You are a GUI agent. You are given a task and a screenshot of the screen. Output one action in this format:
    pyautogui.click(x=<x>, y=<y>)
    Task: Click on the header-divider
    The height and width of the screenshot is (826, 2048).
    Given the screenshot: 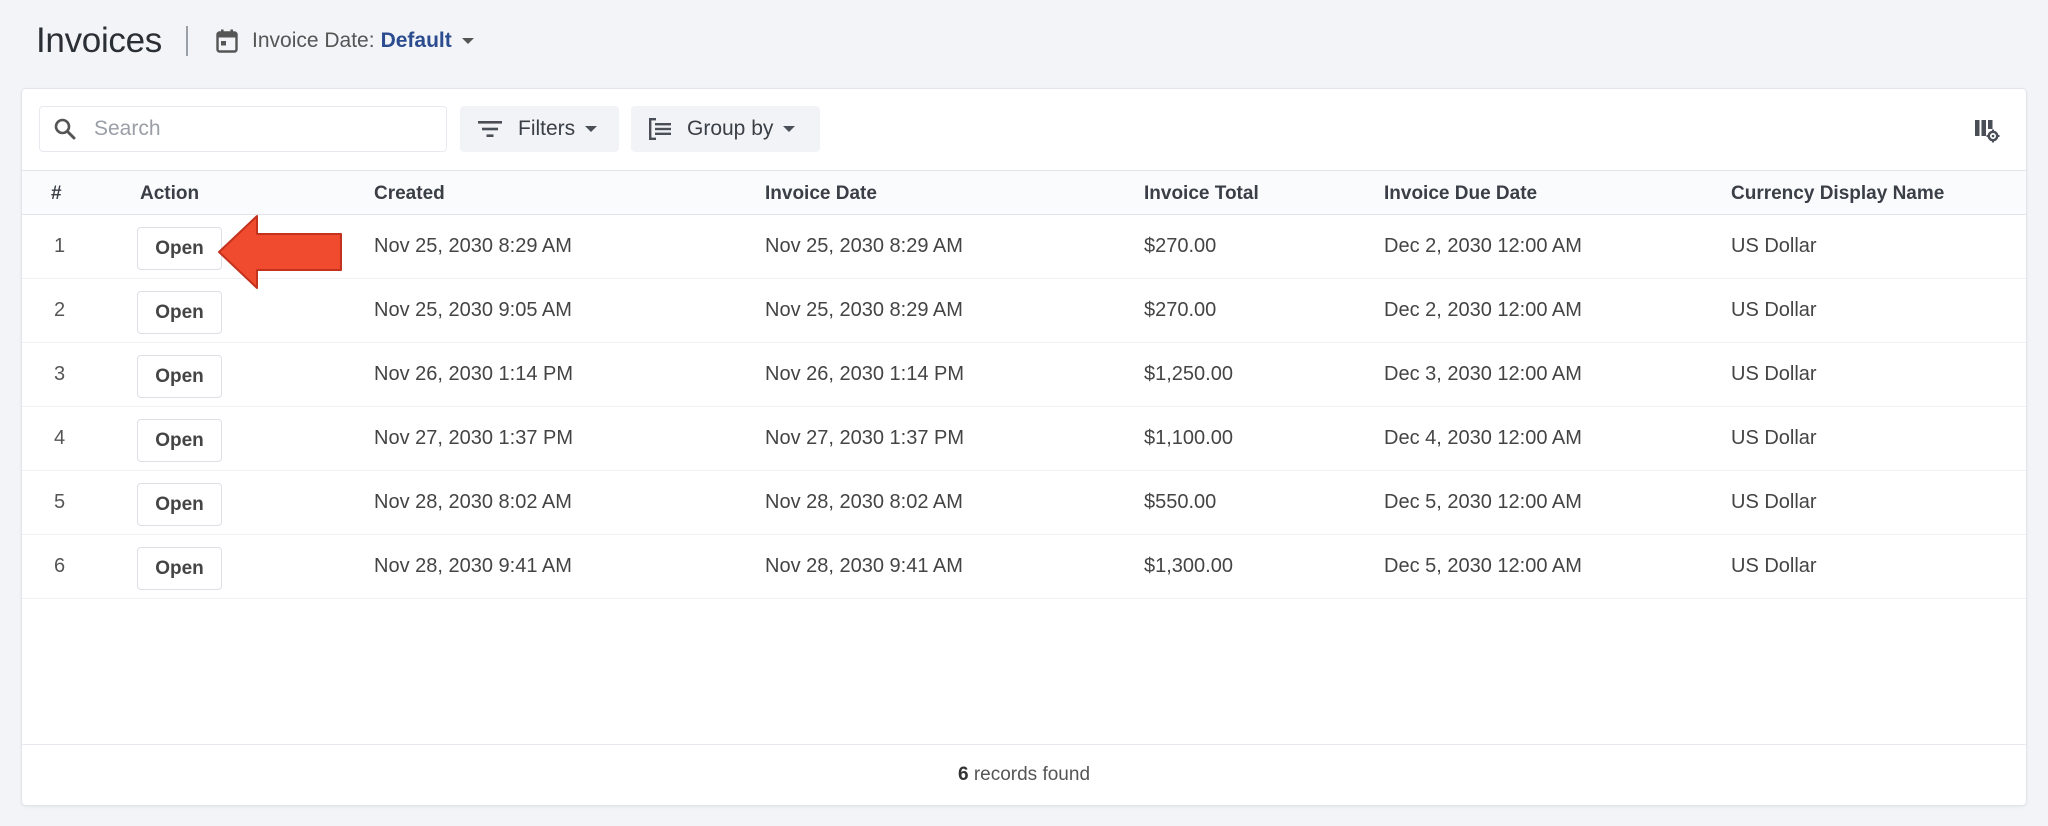 What is the action you would take?
    pyautogui.click(x=187, y=41)
    